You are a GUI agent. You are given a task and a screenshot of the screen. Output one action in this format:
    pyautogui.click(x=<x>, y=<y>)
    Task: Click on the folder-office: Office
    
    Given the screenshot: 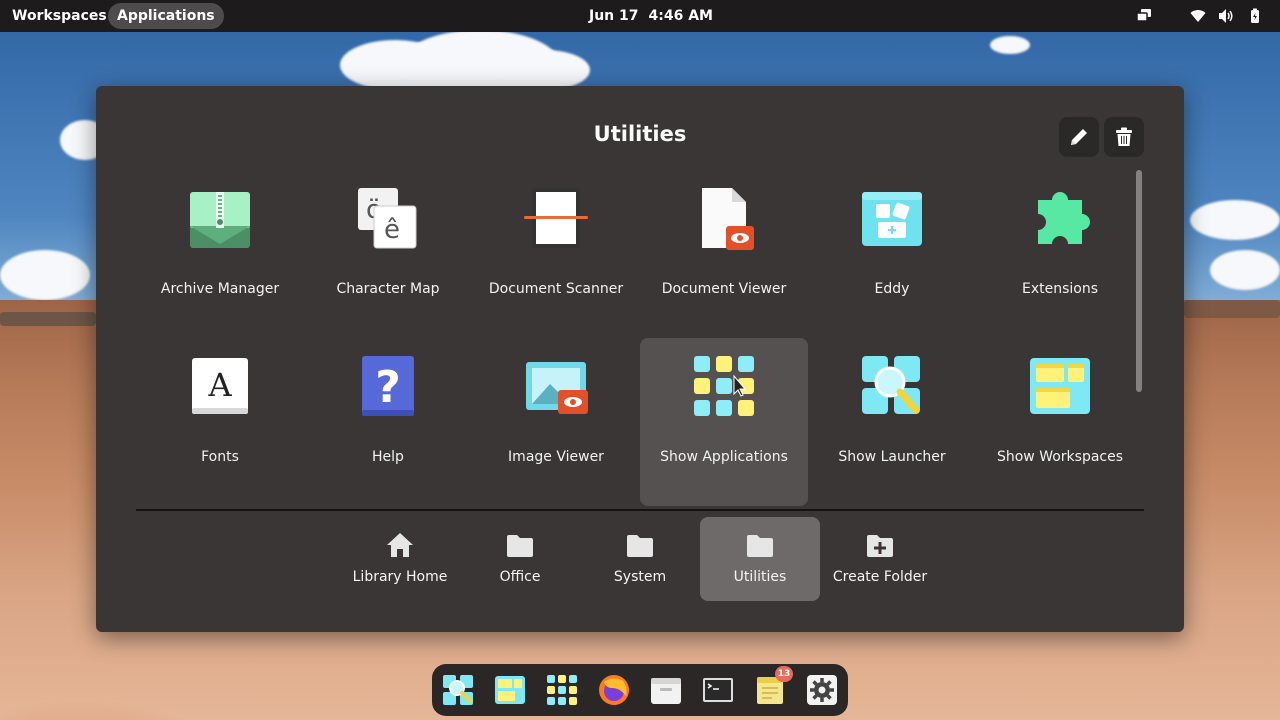 What is the action you would take?
    pyautogui.click(x=520, y=559)
    